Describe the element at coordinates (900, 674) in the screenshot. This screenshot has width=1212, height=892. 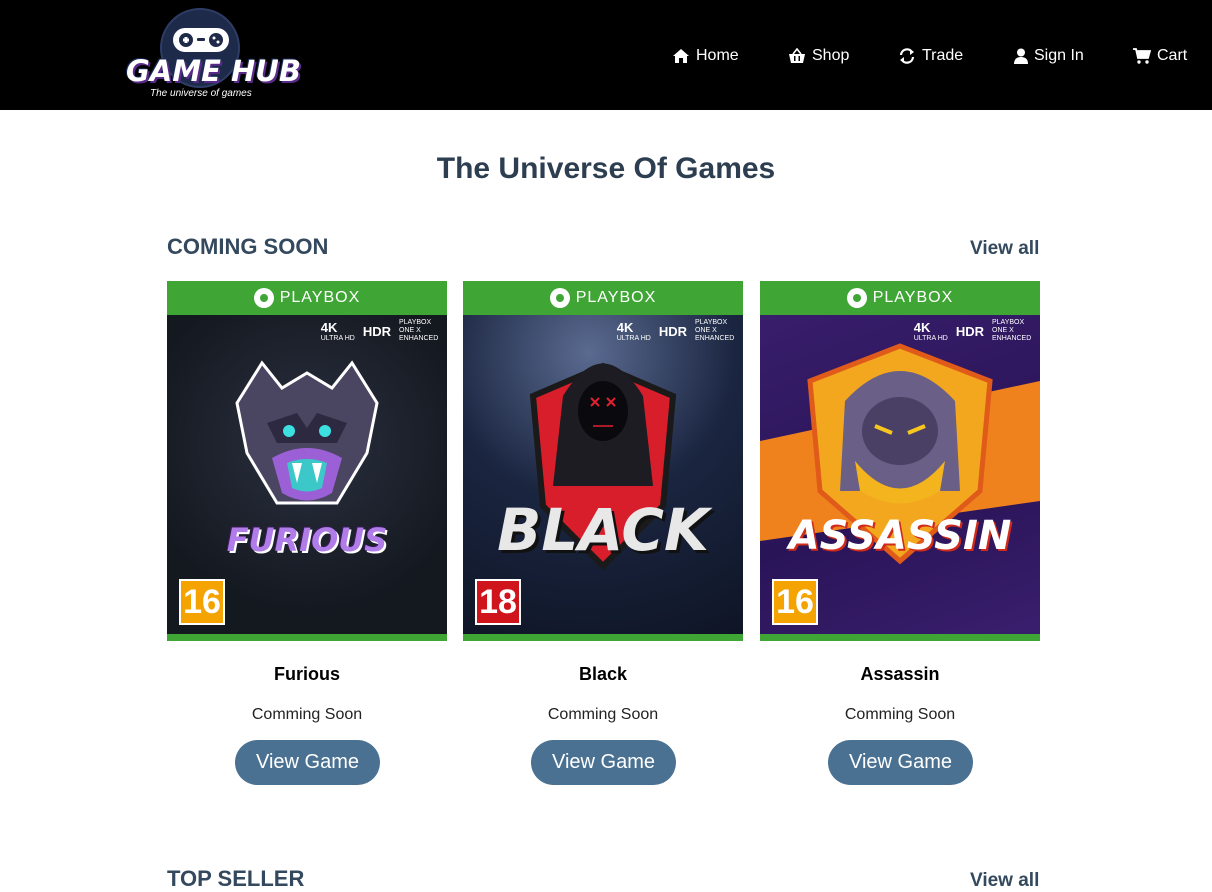
I see `game-title: Assassin` at that location.